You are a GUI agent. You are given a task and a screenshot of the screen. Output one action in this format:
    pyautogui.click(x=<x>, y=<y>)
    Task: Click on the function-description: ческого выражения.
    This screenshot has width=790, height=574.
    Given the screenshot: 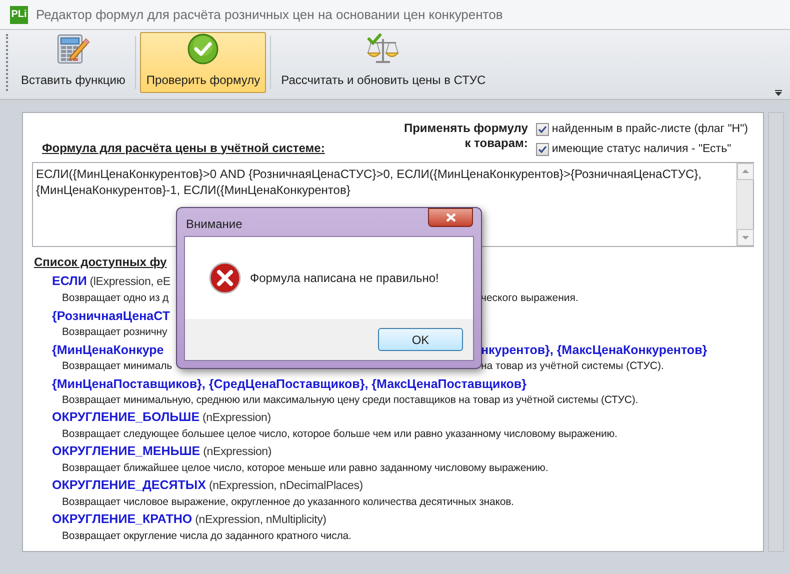 What is the action you would take?
    pyautogui.click(x=529, y=298)
    